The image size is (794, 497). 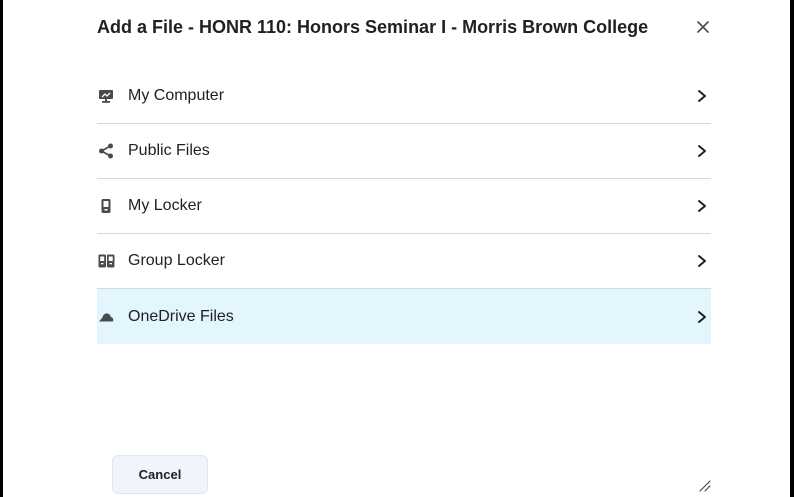 I want to click on window-left-border, so click(x=1, y=248).